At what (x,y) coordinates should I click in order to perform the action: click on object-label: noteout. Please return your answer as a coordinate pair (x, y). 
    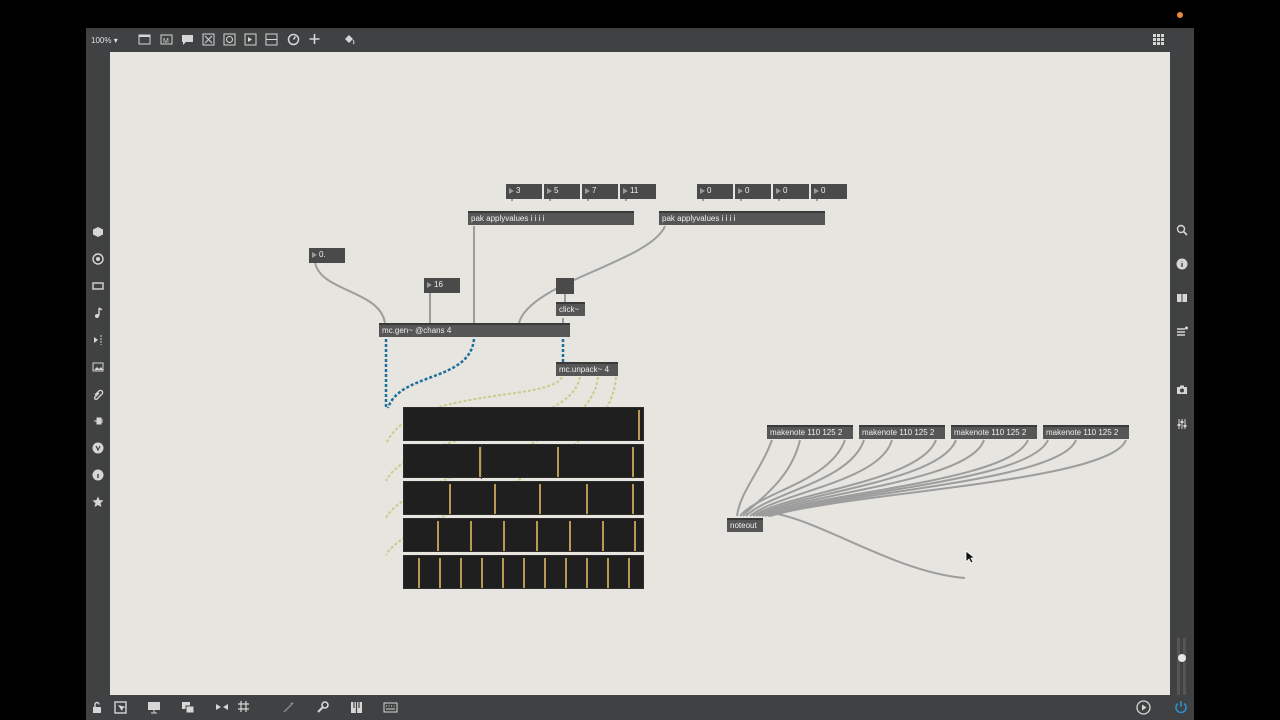
    Looking at the image, I should click on (743, 525).